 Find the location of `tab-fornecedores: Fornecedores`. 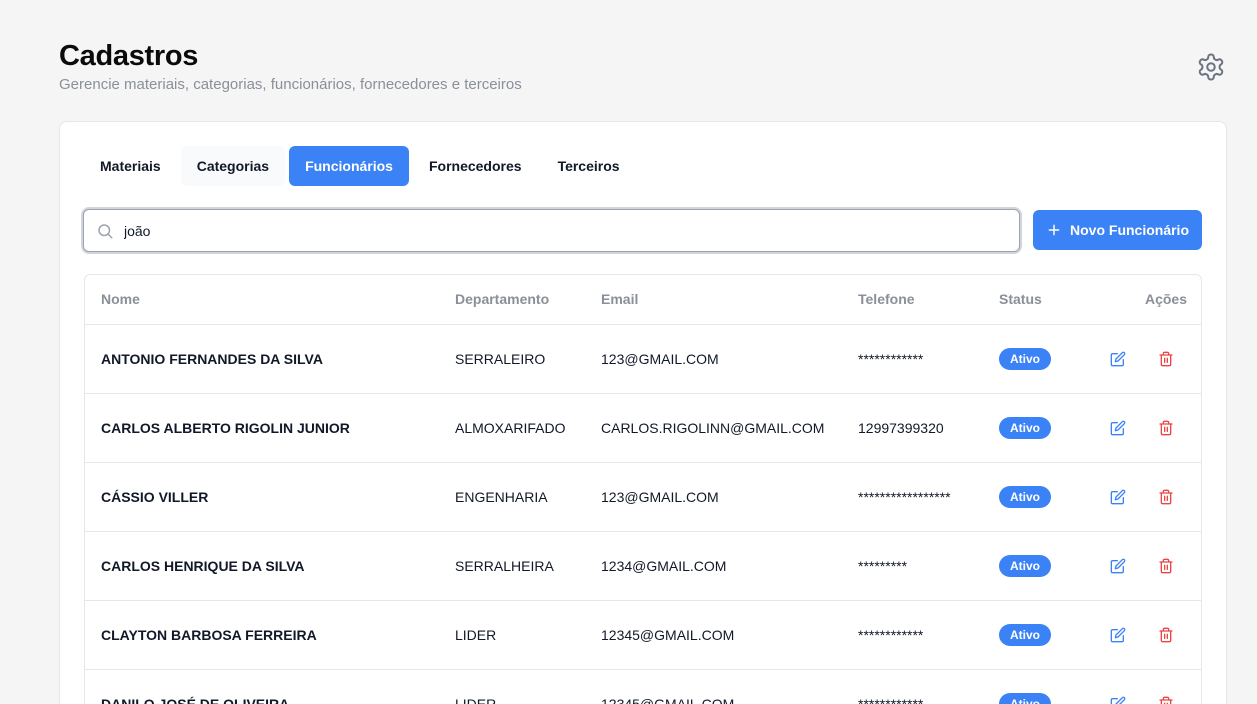

tab-fornecedores: Fornecedores is located at coordinates (475, 166).